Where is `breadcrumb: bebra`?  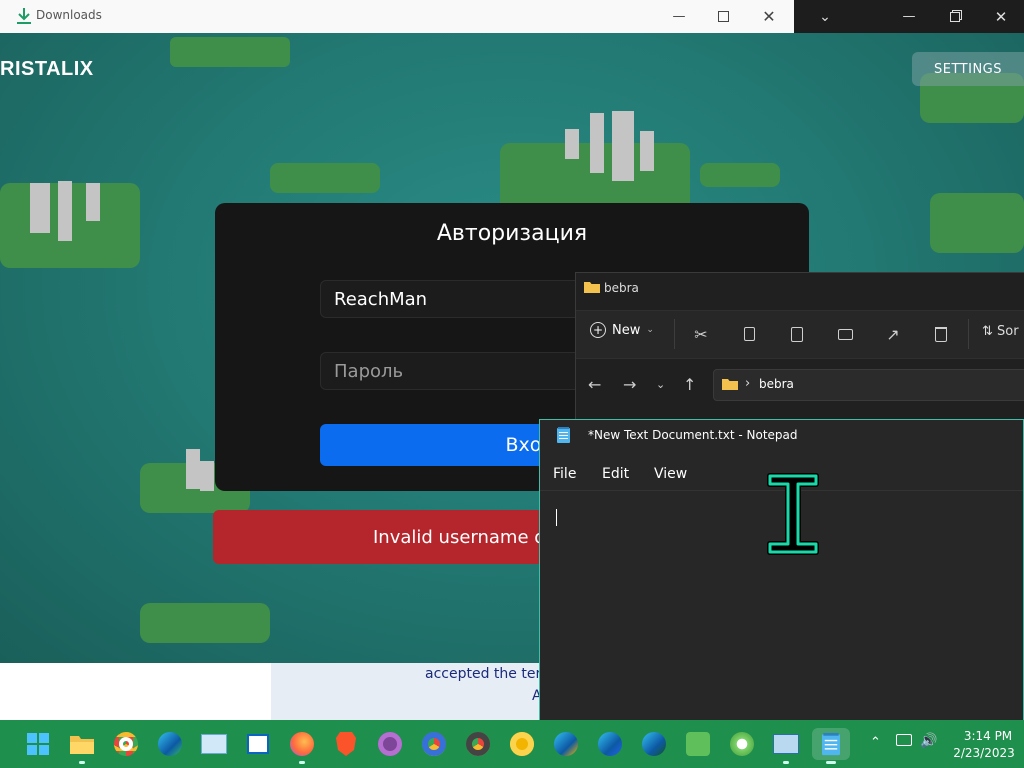
breadcrumb: bebra is located at coordinates (776, 384).